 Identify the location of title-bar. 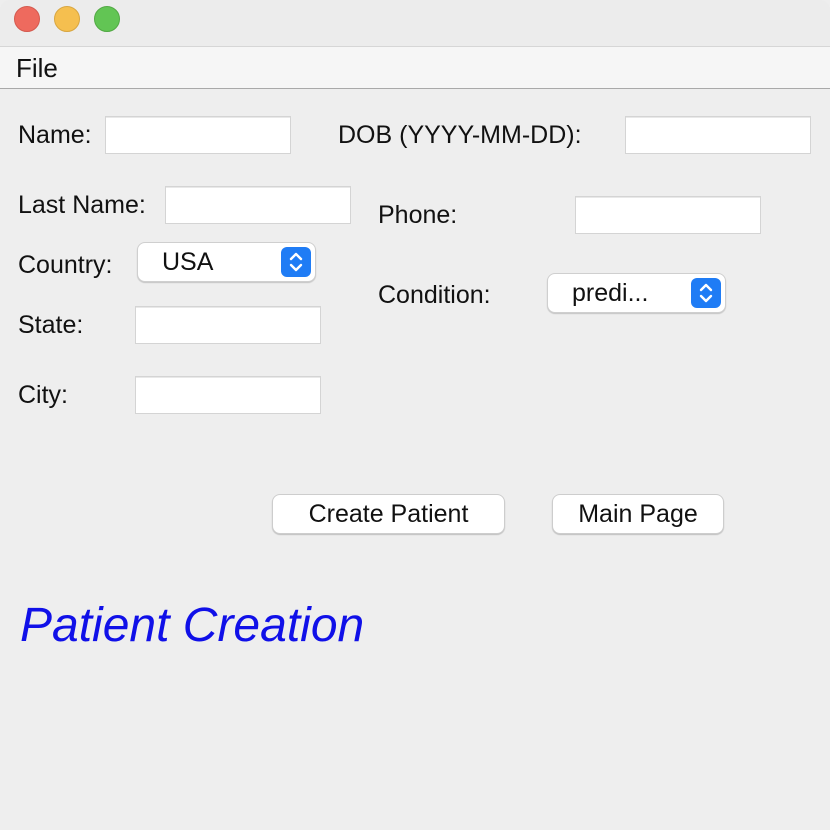
(415, 23).